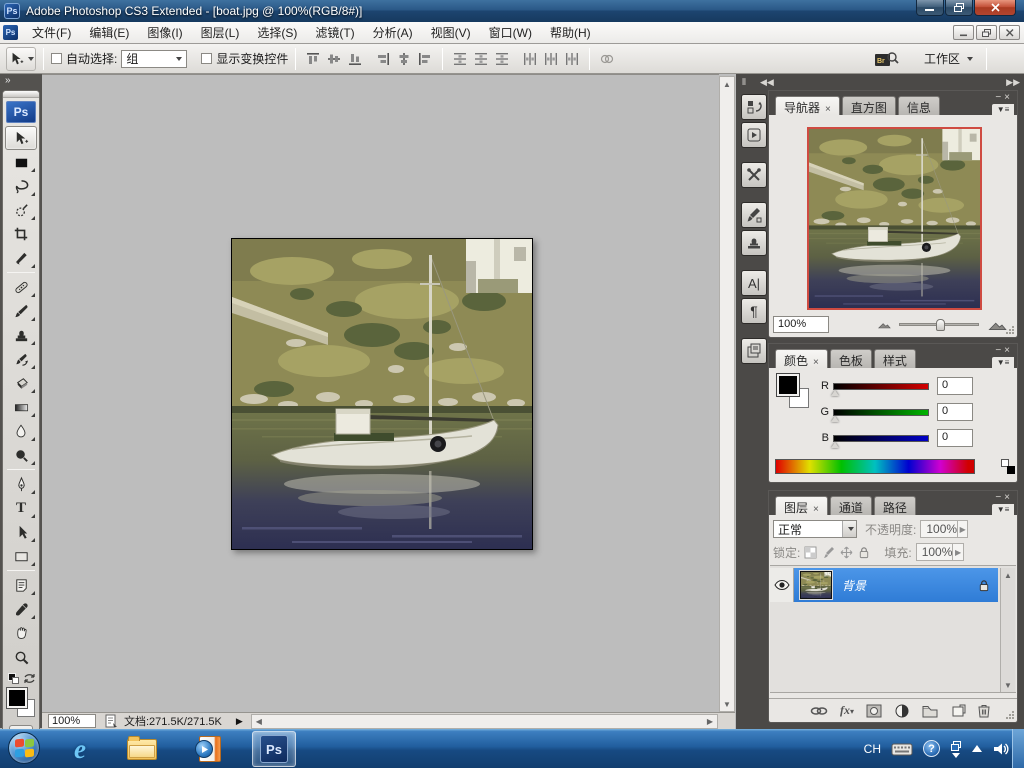 The height and width of the screenshot is (768, 1024). What do you see at coordinates (887, 59) in the screenshot?
I see `go-to-bridge-button: Br` at bounding box center [887, 59].